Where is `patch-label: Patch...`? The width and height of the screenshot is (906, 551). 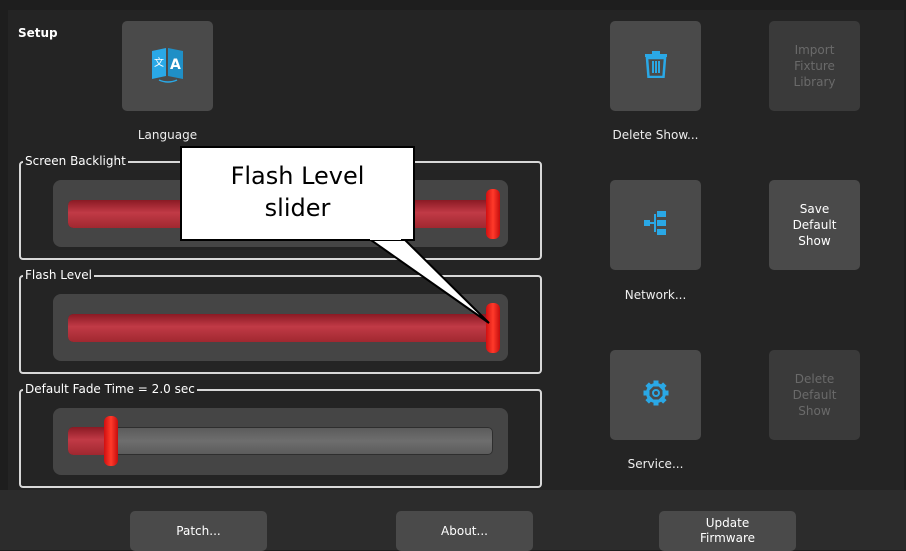
patch-label: Patch... is located at coordinates (198, 530).